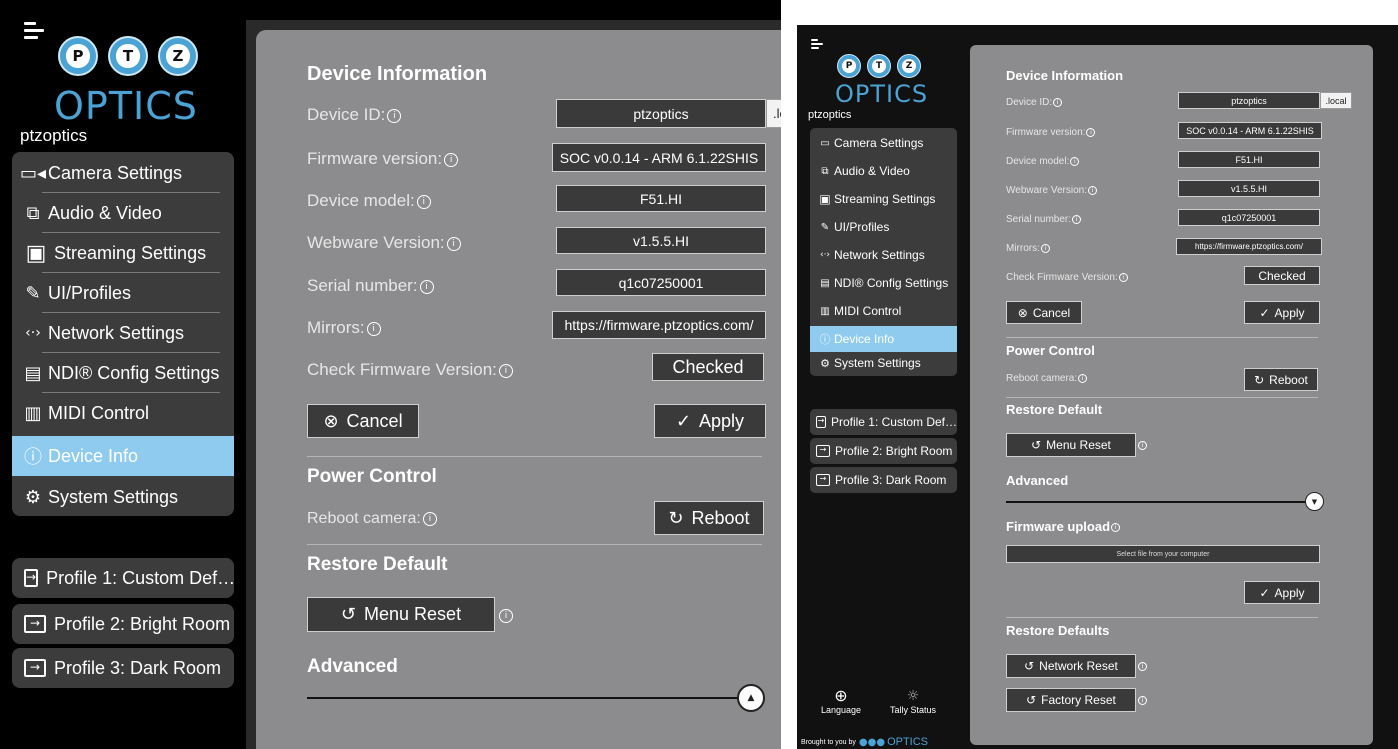 This screenshot has width=1398, height=749. I want to click on cancel-x-icon: ⊗, so click(1022, 312).